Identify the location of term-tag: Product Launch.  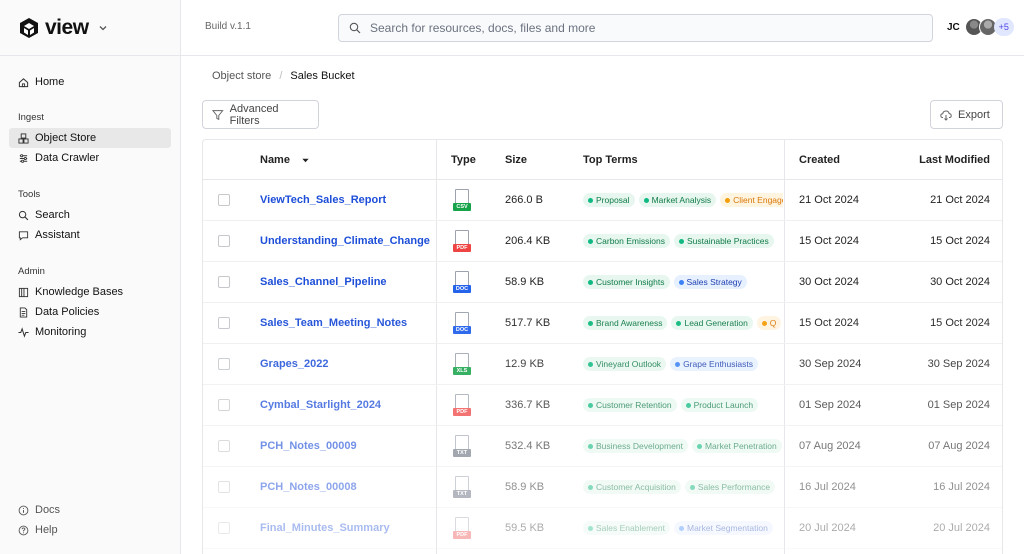
(719, 405).